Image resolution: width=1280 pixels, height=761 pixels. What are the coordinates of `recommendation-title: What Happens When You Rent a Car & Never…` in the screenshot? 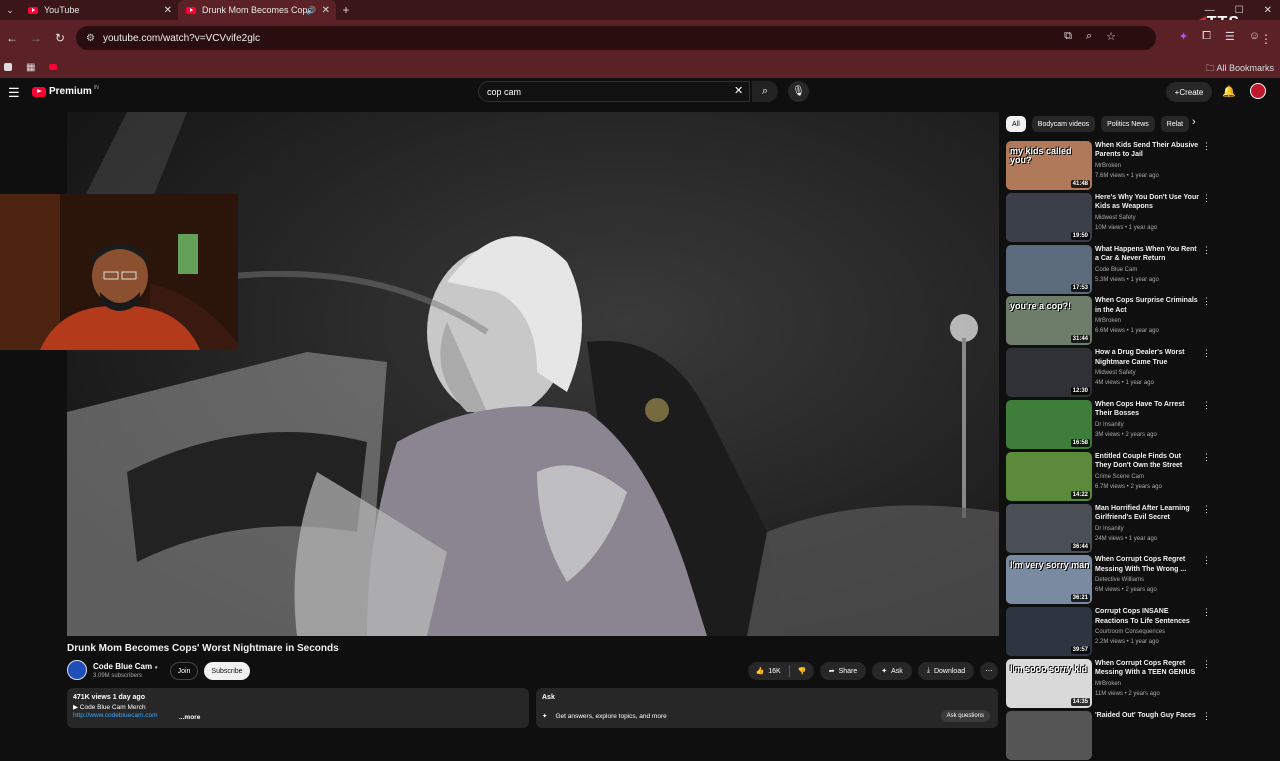 It's located at (1147, 254).